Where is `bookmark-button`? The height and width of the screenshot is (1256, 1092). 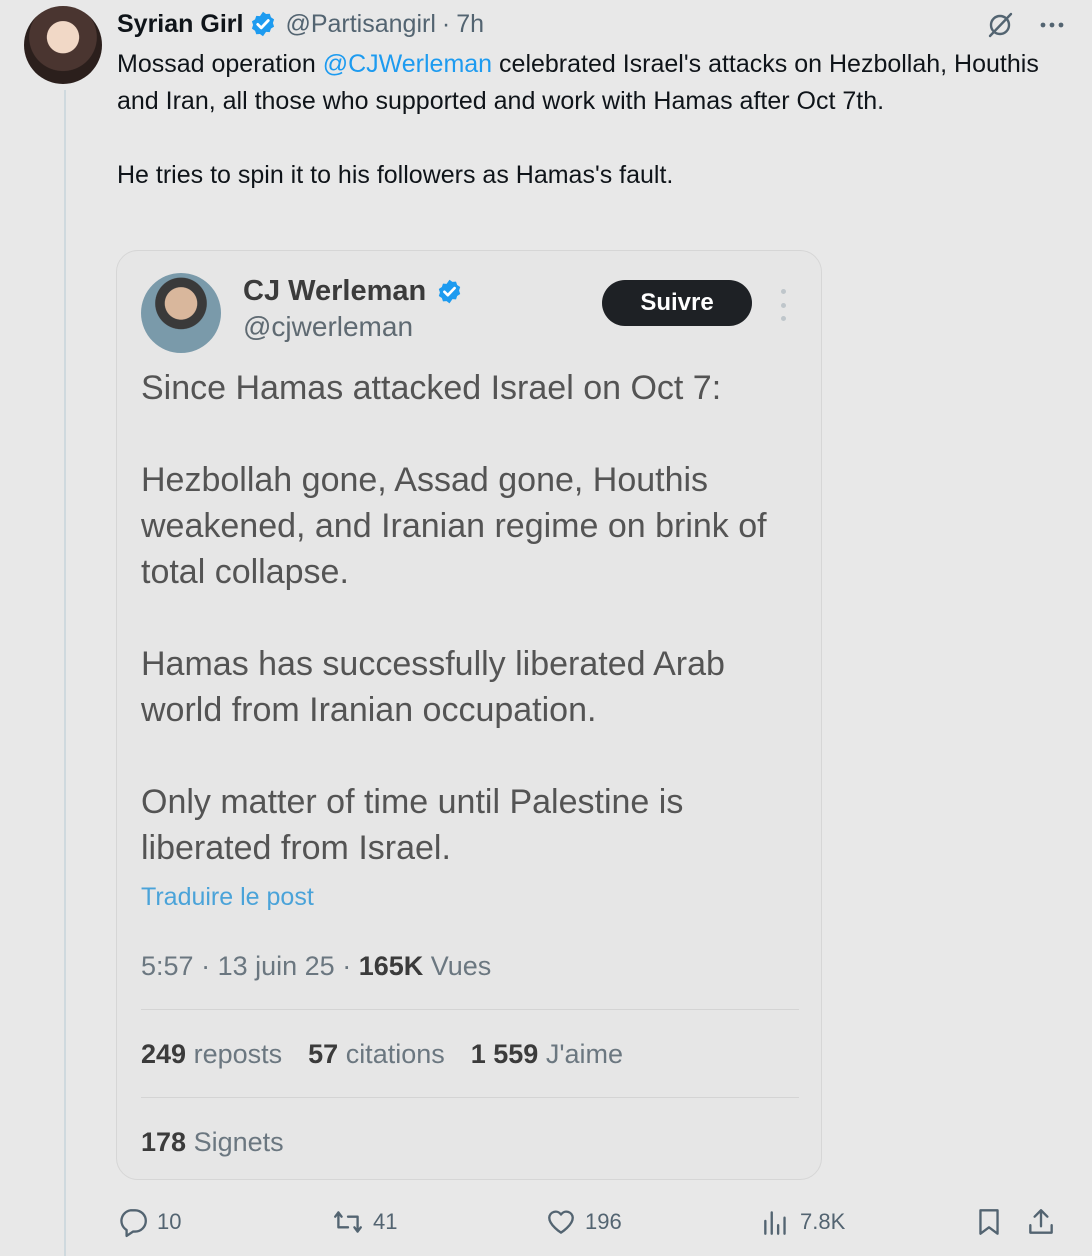 bookmark-button is located at coordinates (989, 1222).